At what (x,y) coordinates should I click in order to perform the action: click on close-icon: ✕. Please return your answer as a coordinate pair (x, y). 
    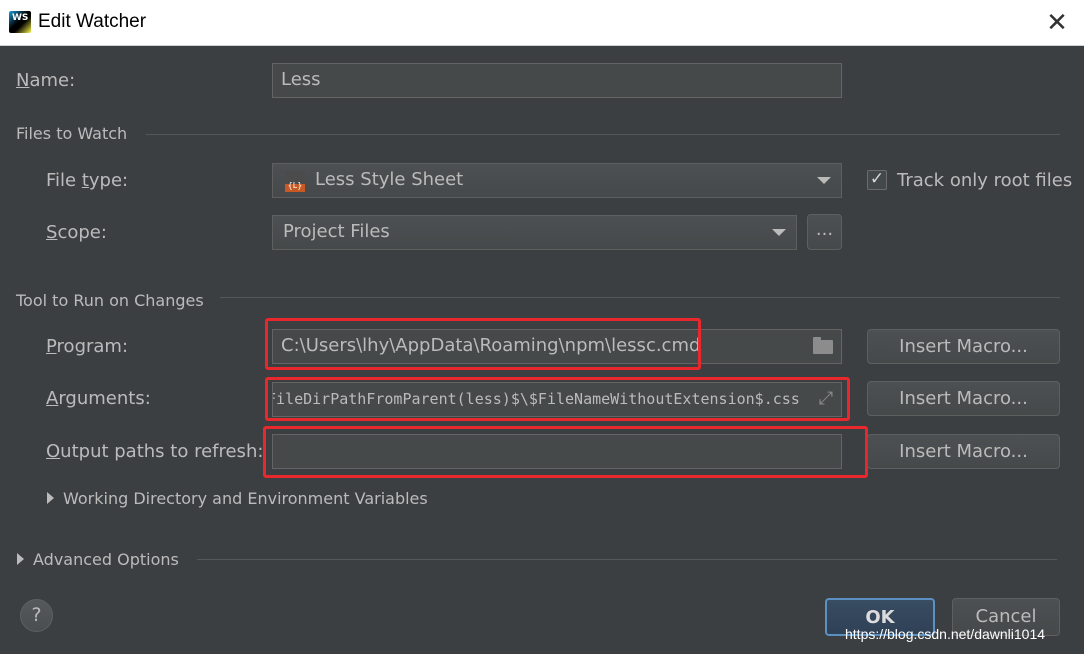
    Looking at the image, I should click on (1057, 23).